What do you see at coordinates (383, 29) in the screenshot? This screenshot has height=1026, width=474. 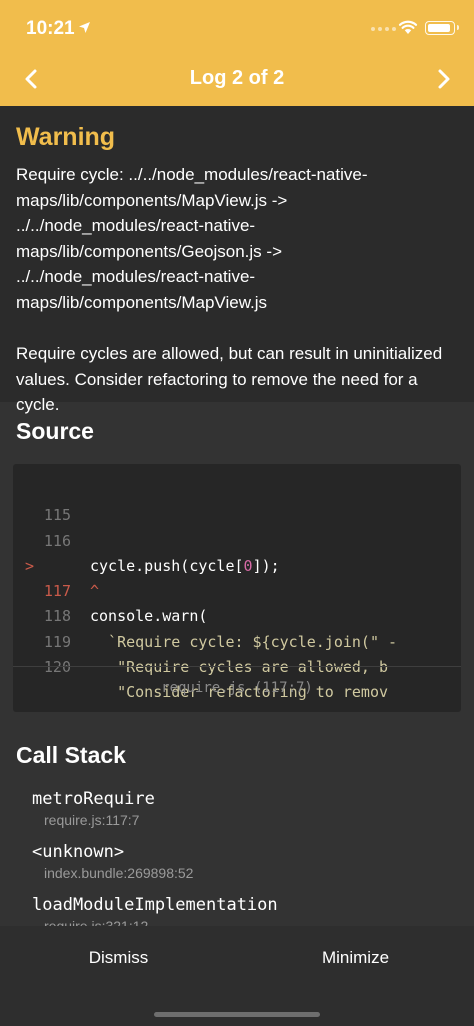 I see `signal-icon` at bounding box center [383, 29].